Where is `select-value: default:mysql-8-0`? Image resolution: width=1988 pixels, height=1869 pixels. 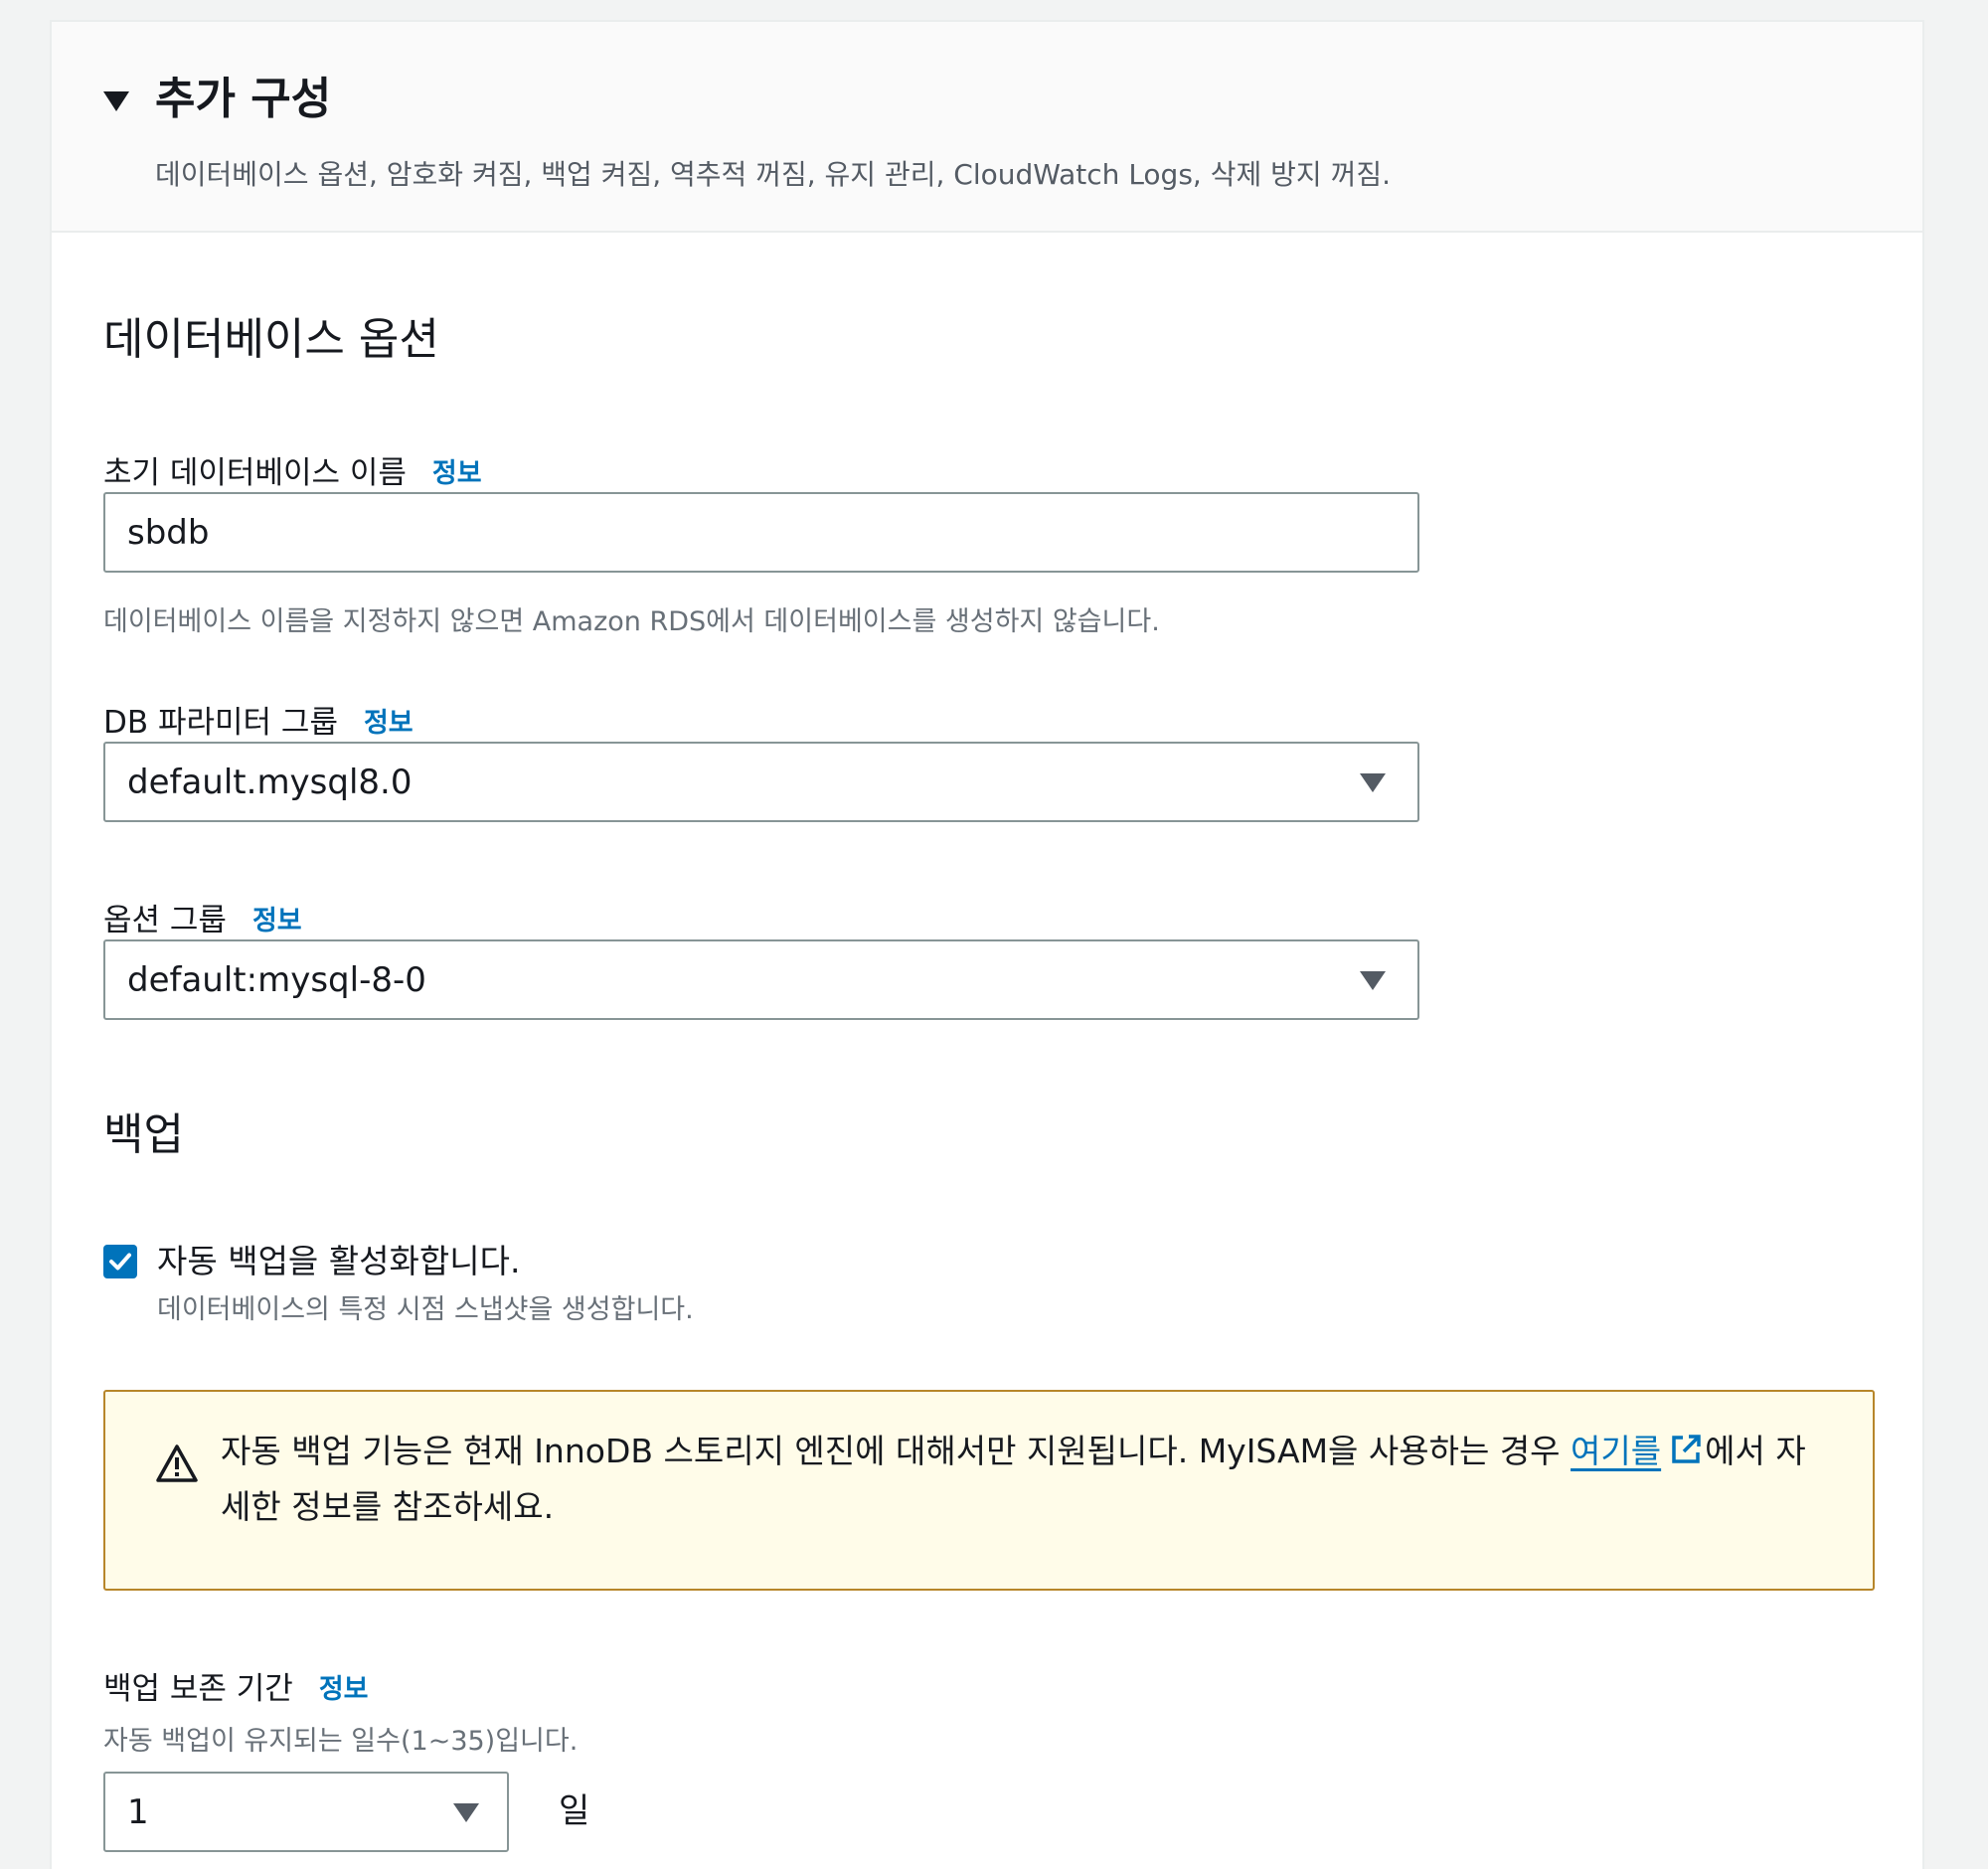
select-value: default:mysql-8-0 is located at coordinates (276, 979).